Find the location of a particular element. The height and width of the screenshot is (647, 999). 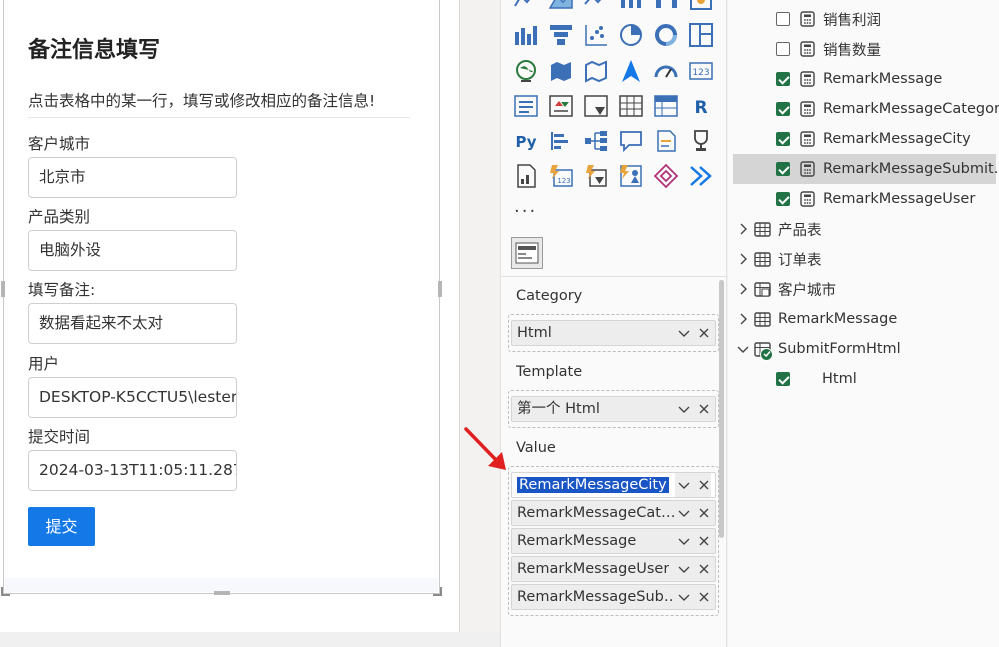

narrative-visual-icon is located at coordinates (666, 141).